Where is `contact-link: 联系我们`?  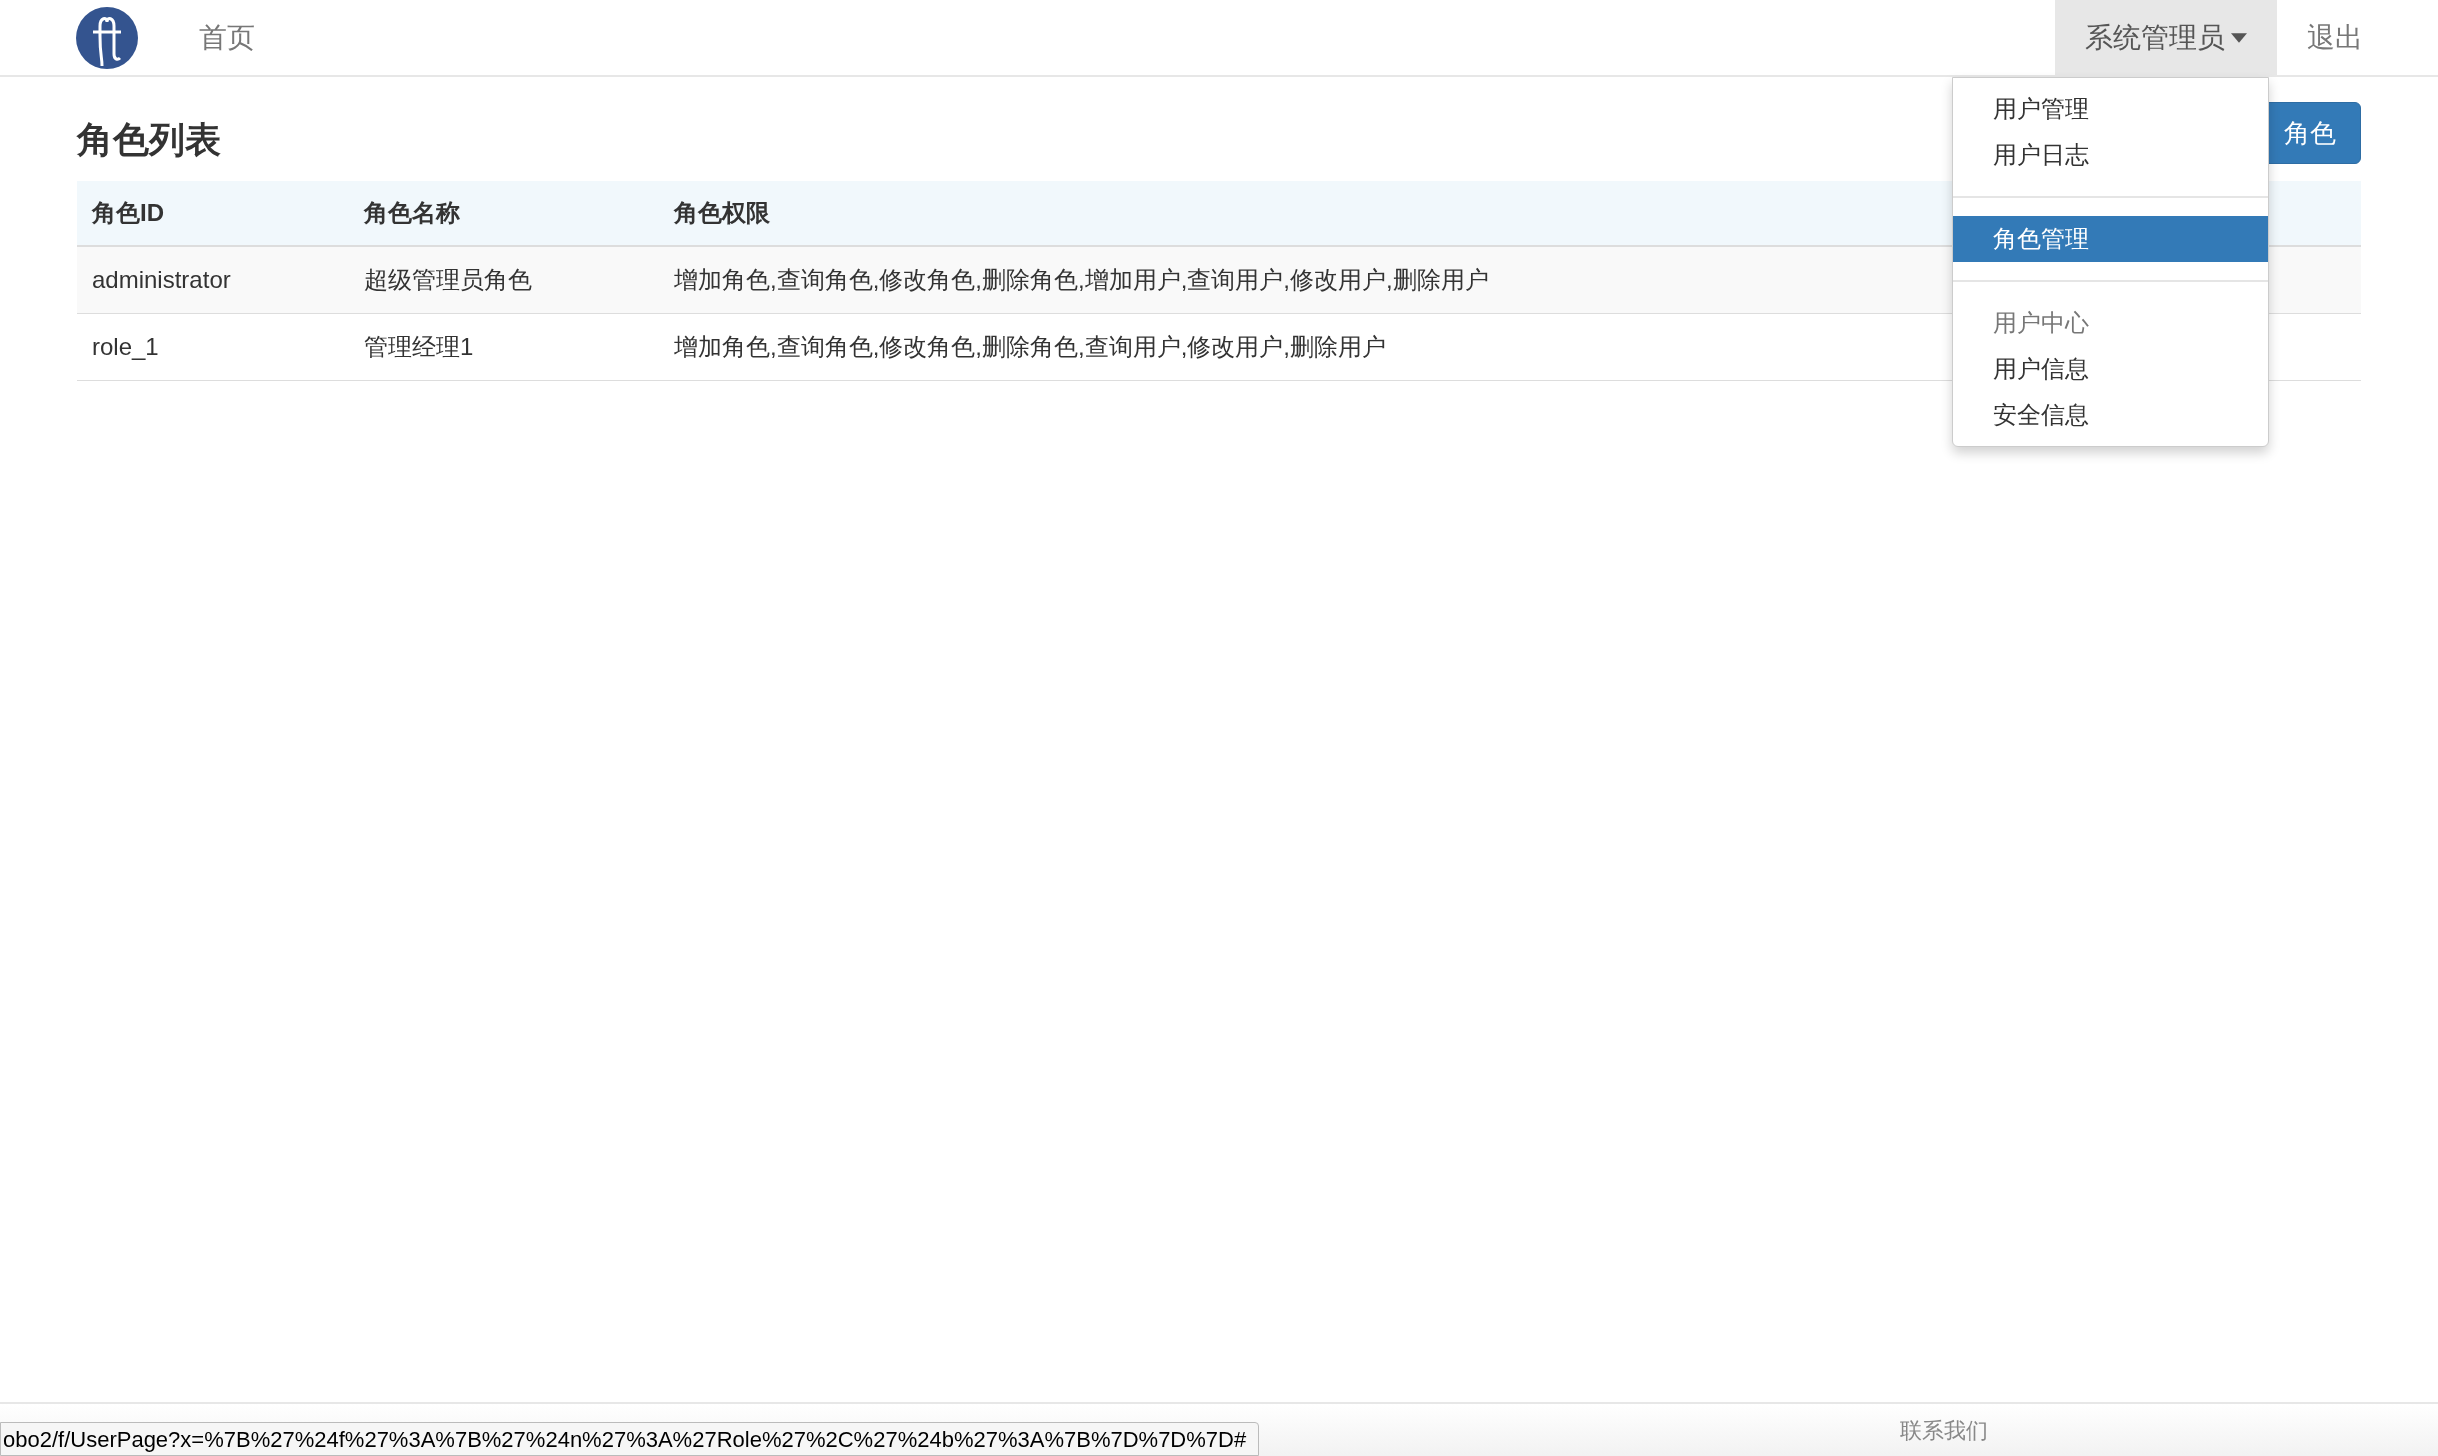 contact-link: 联系我们 is located at coordinates (1944, 1430).